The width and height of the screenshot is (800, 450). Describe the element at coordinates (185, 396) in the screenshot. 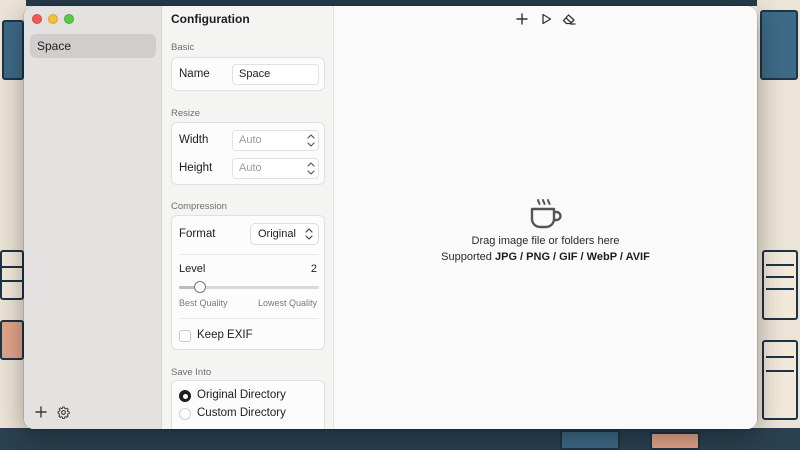

I see `original-directory-radio` at that location.